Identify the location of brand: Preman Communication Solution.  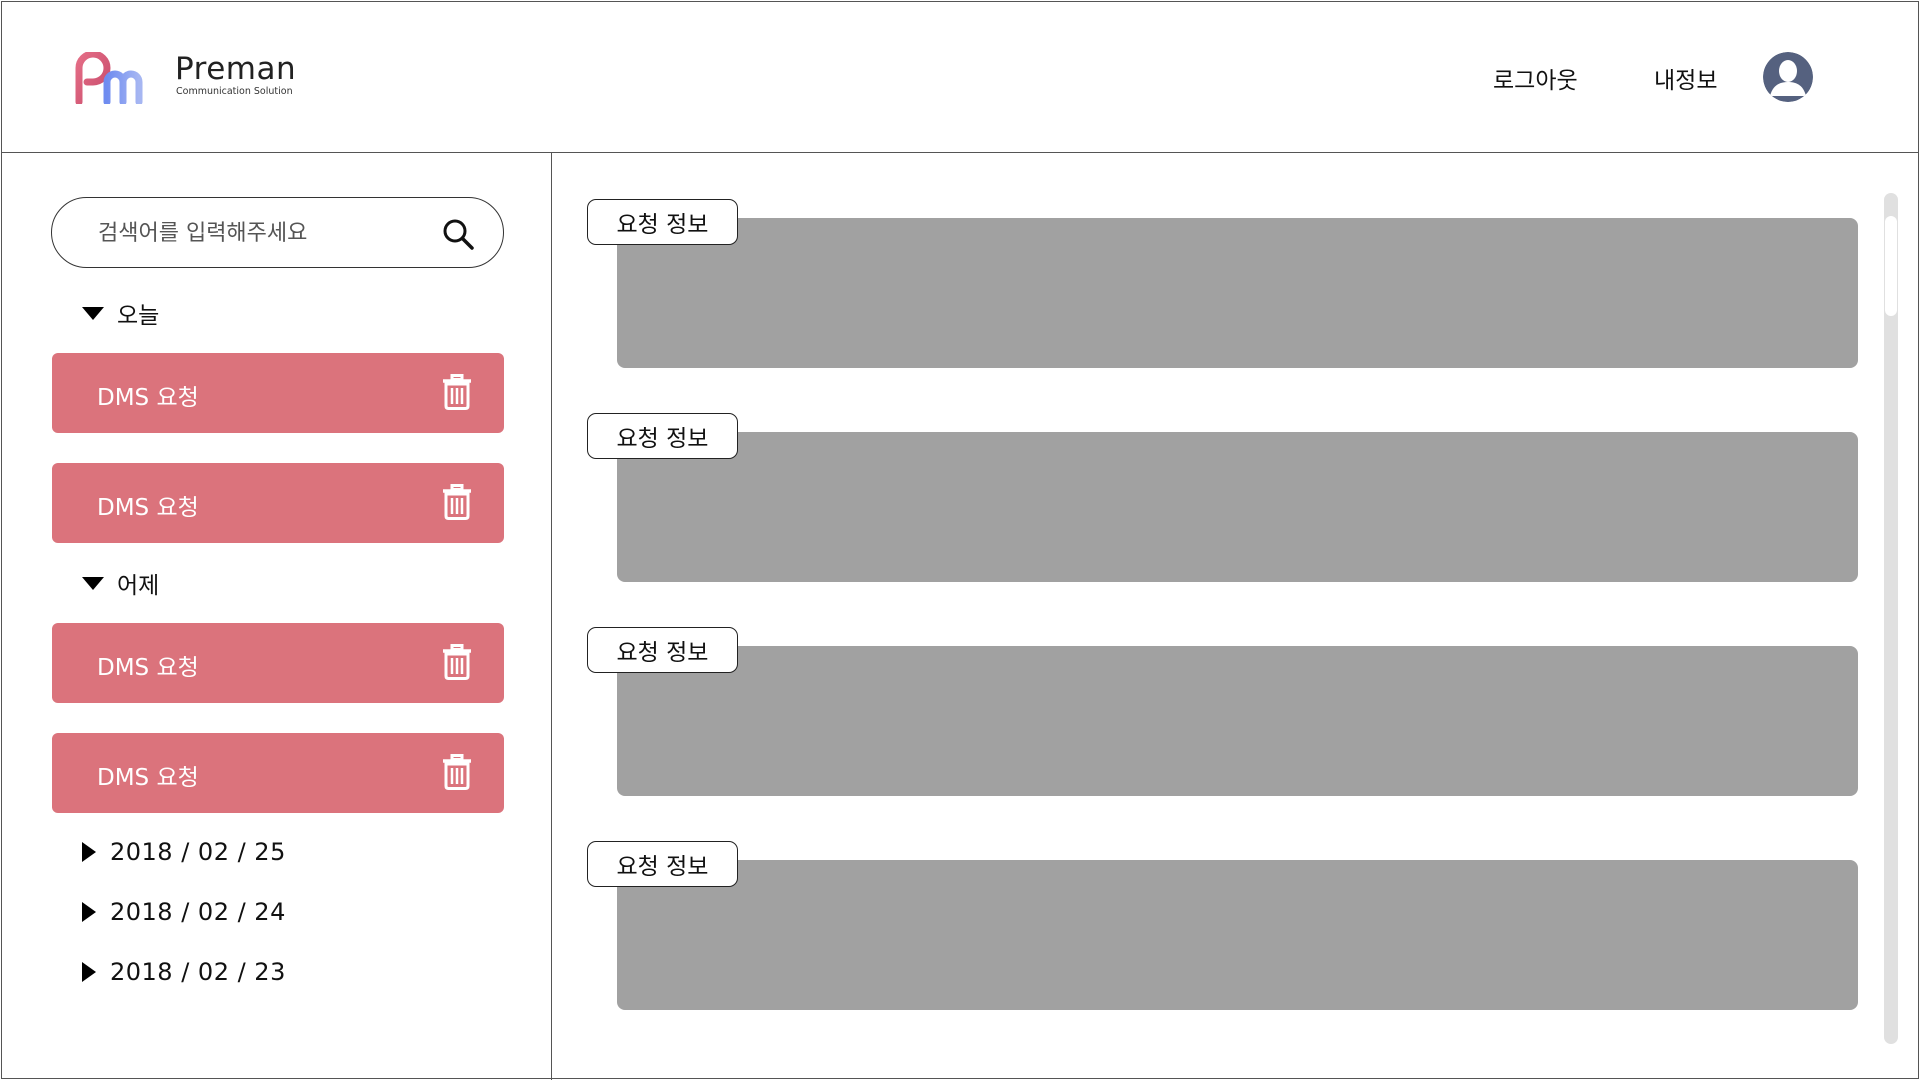
(235, 75).